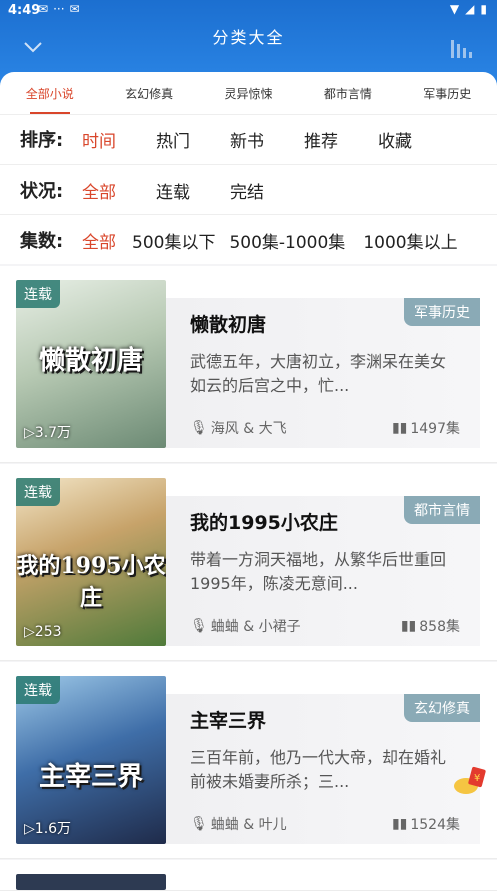 The image size is (497, 891). I want to click on chevron-down-icon, so click(33, 47).